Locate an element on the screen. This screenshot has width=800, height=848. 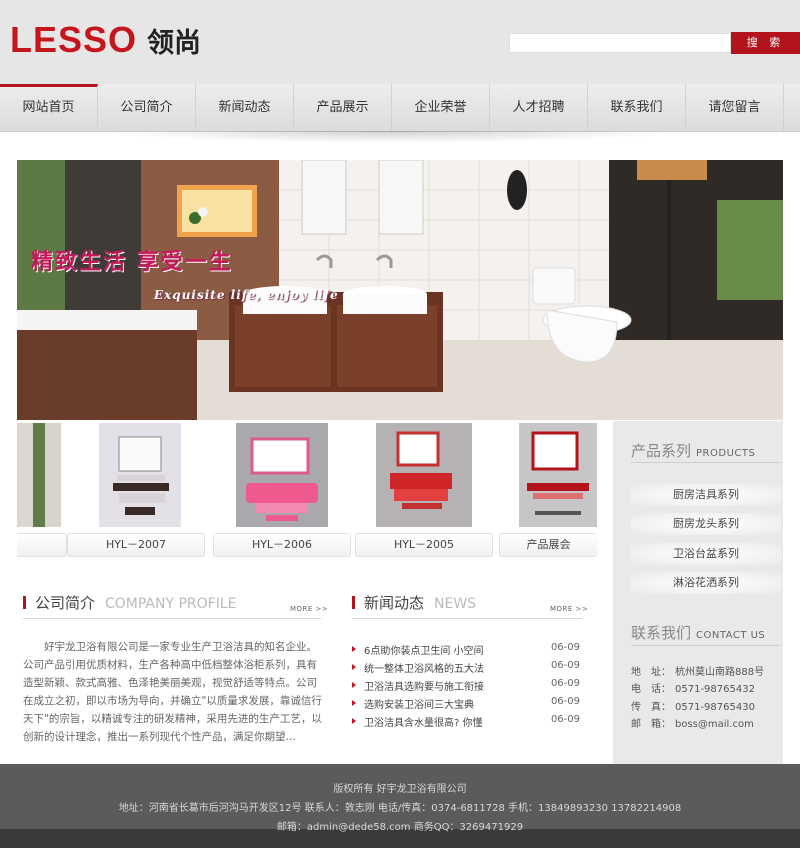
contact-email: 邮 箱： boss@mail.com is located at coordinates (692, 722).